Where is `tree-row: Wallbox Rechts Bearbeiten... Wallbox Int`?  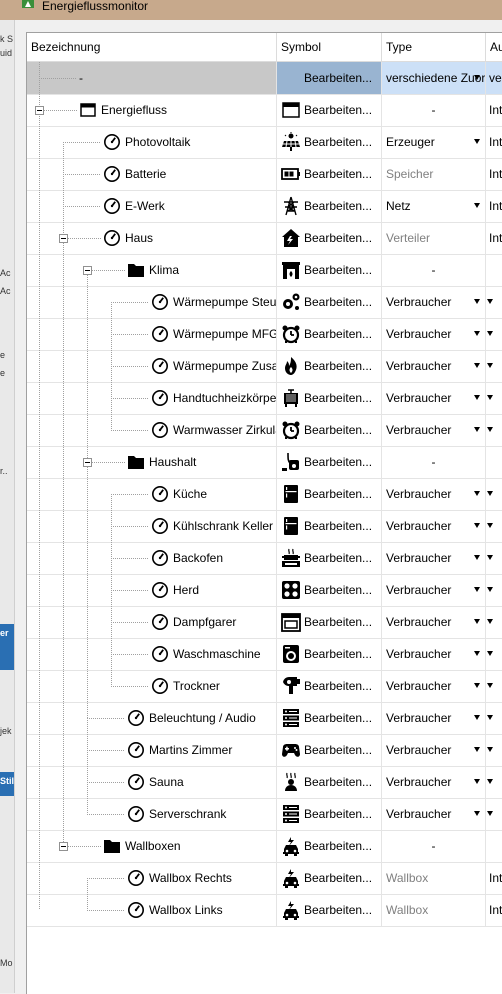 tree-row: Wallbox Rechts Bearbeiten... Wallbox Int is located at coordinates (264, 878).